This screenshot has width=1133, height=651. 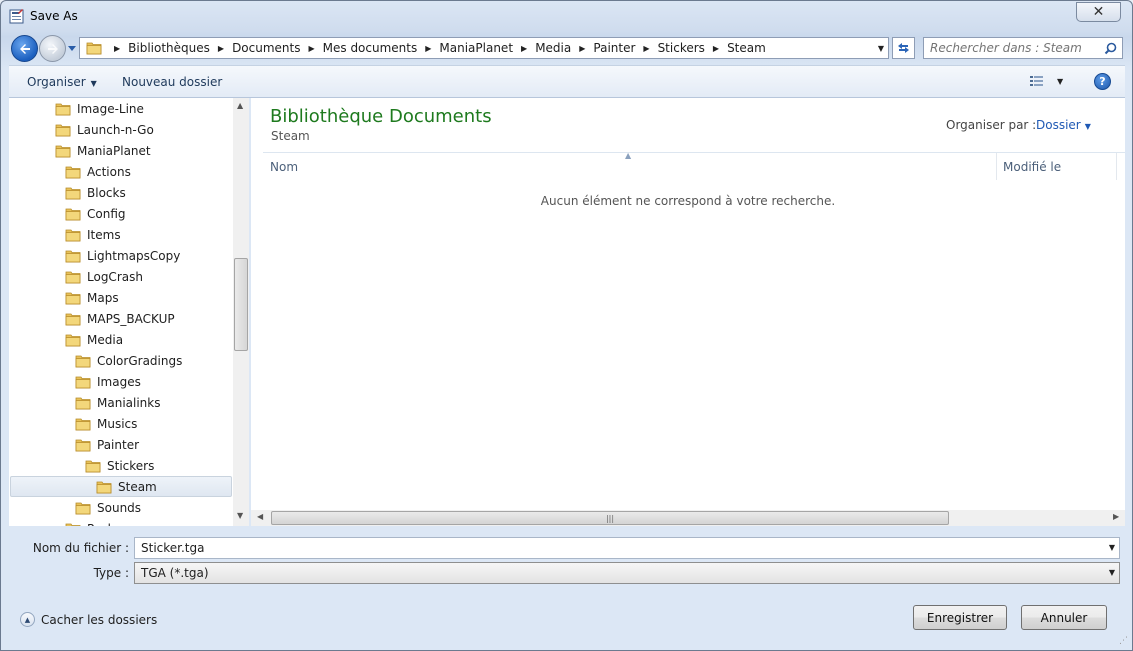 What do you see at coordinates (746, 48) in the screenshot?
I see `breadcrumb-item-steam: Steam` at bounding box center [746, 48].